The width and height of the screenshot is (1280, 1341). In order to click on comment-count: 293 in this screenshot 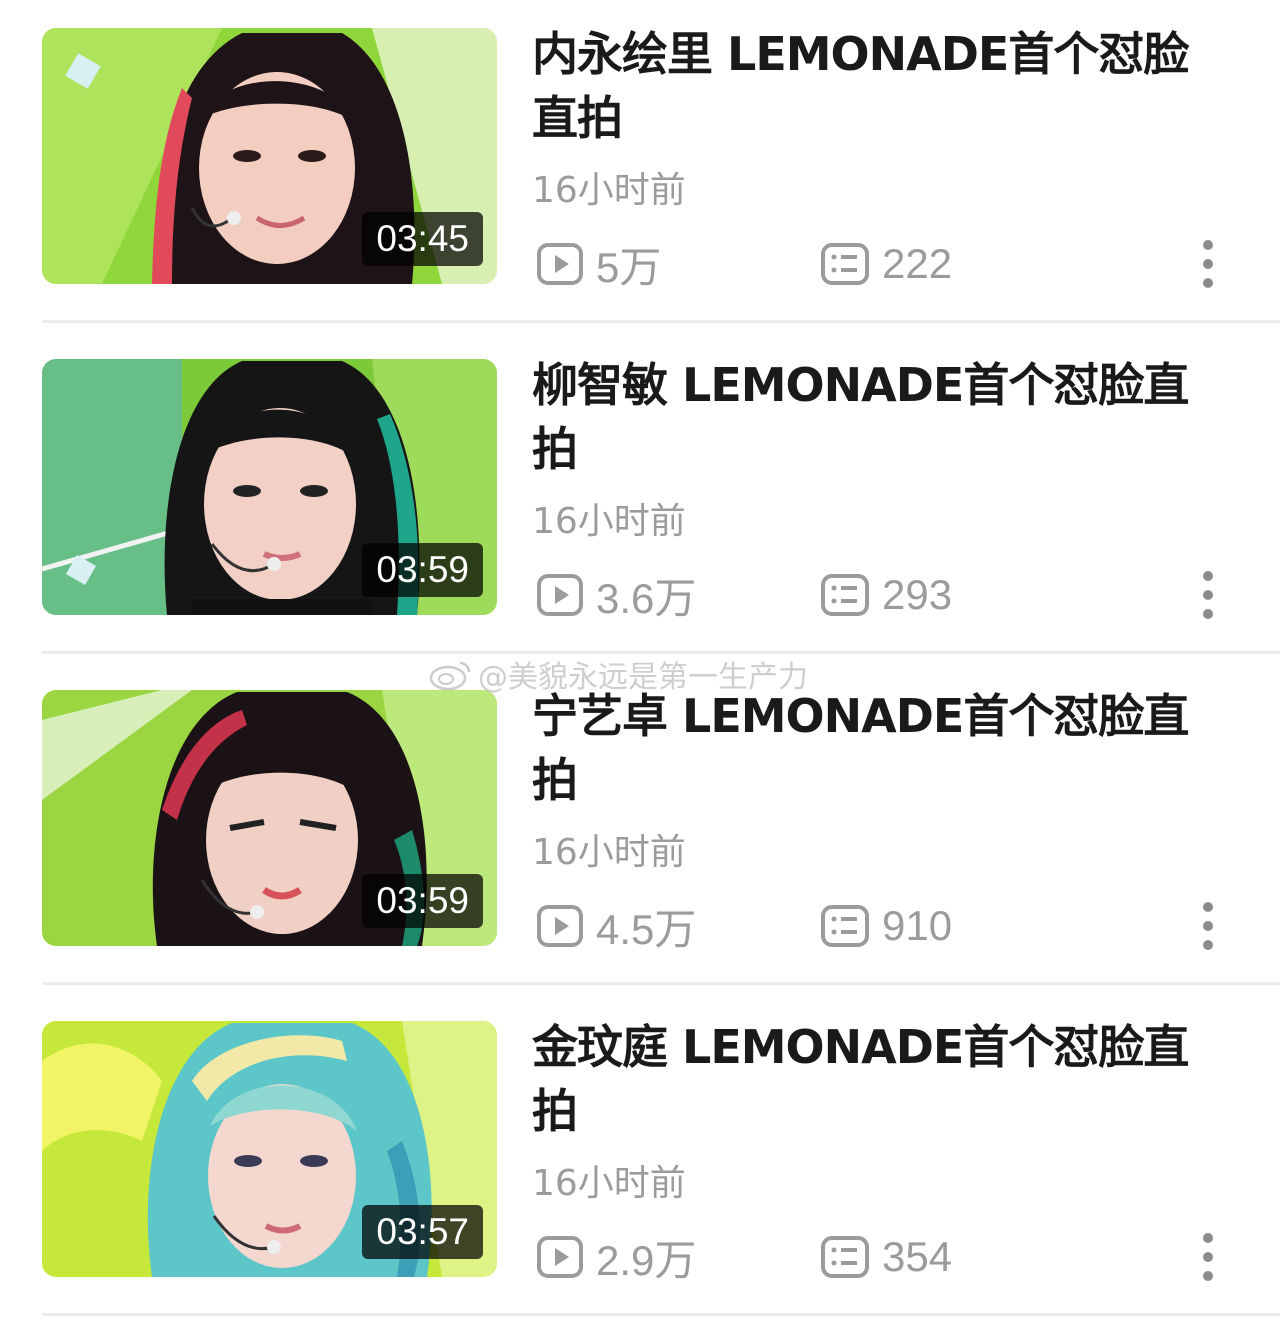, I will do `click(886, 595)`.